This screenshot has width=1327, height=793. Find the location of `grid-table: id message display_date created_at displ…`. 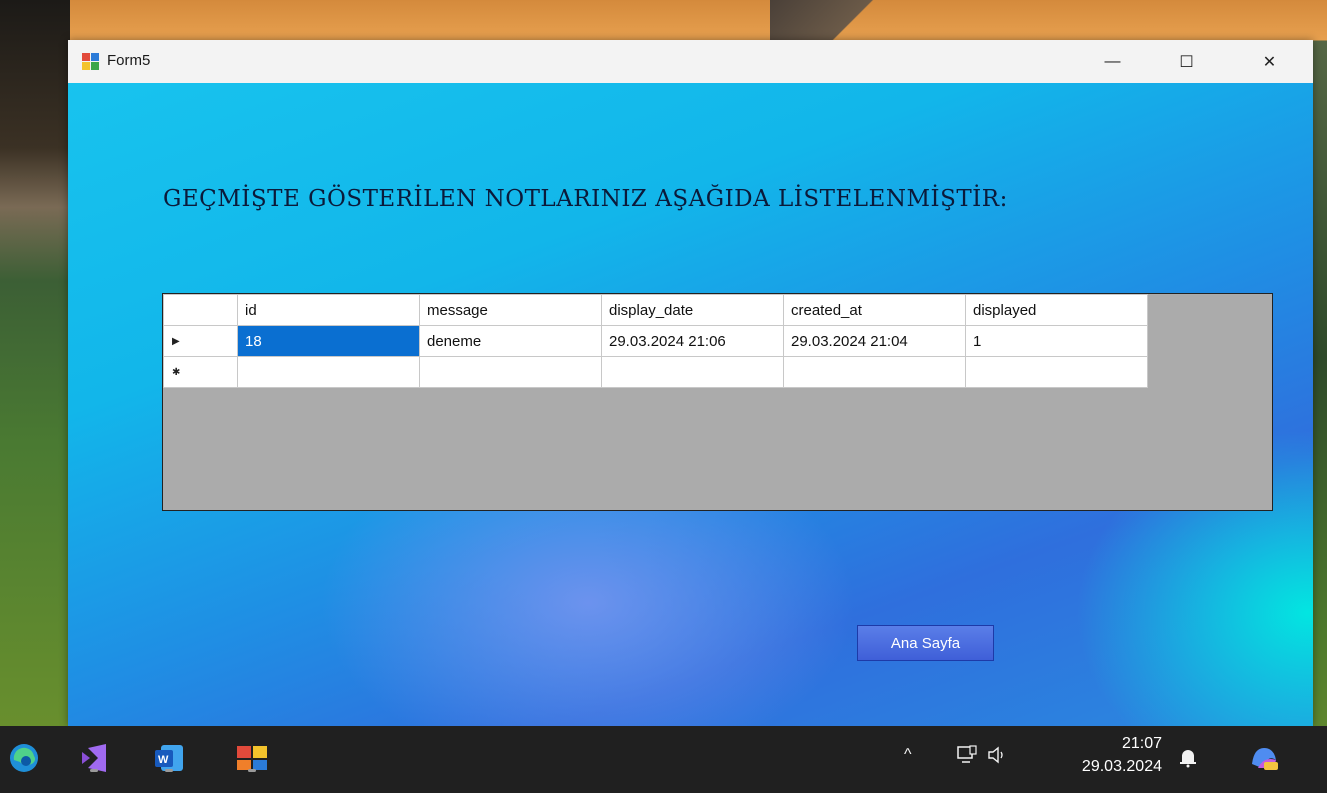

grid-table: id message display_date created_at displ… is located at coordinates (655, 341).